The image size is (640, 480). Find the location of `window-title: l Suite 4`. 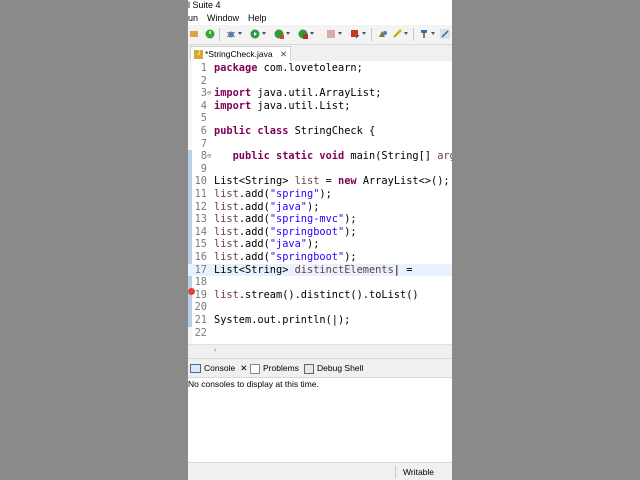

window-title: l Suite 4 is located at coordinates (204, 5).